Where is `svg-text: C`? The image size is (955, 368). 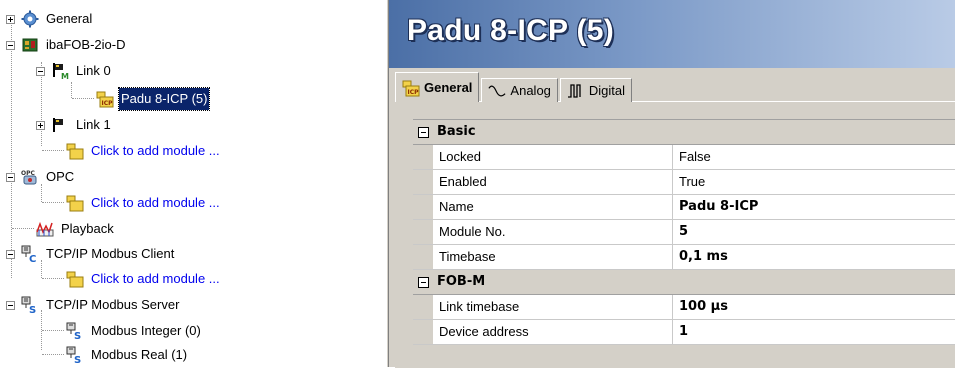 svg-text: C is located at coordinates (32, 258).